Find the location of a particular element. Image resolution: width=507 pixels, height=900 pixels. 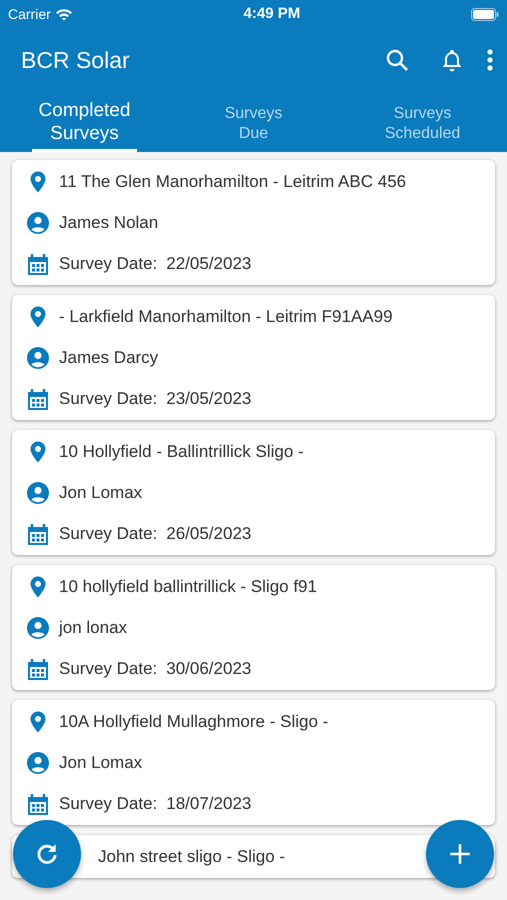

address-text: 11 The Glen Manorhamilton - Leitrim ABC 456 is located at coordinates (232, 181).